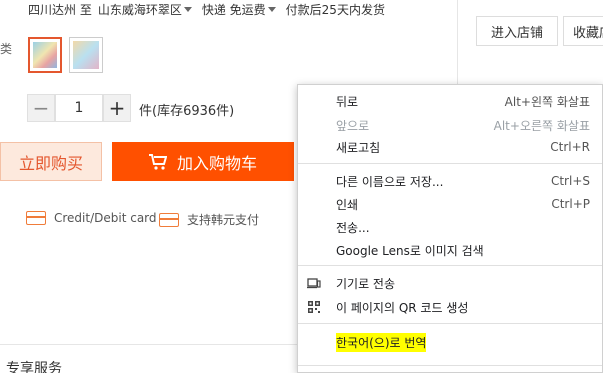 This screenshot has width=603, height=373. What do you see at coordinates (51, 161) in the screenshot?
I see `buy-now-button: 立即购买` at bounding box center [51, 161].